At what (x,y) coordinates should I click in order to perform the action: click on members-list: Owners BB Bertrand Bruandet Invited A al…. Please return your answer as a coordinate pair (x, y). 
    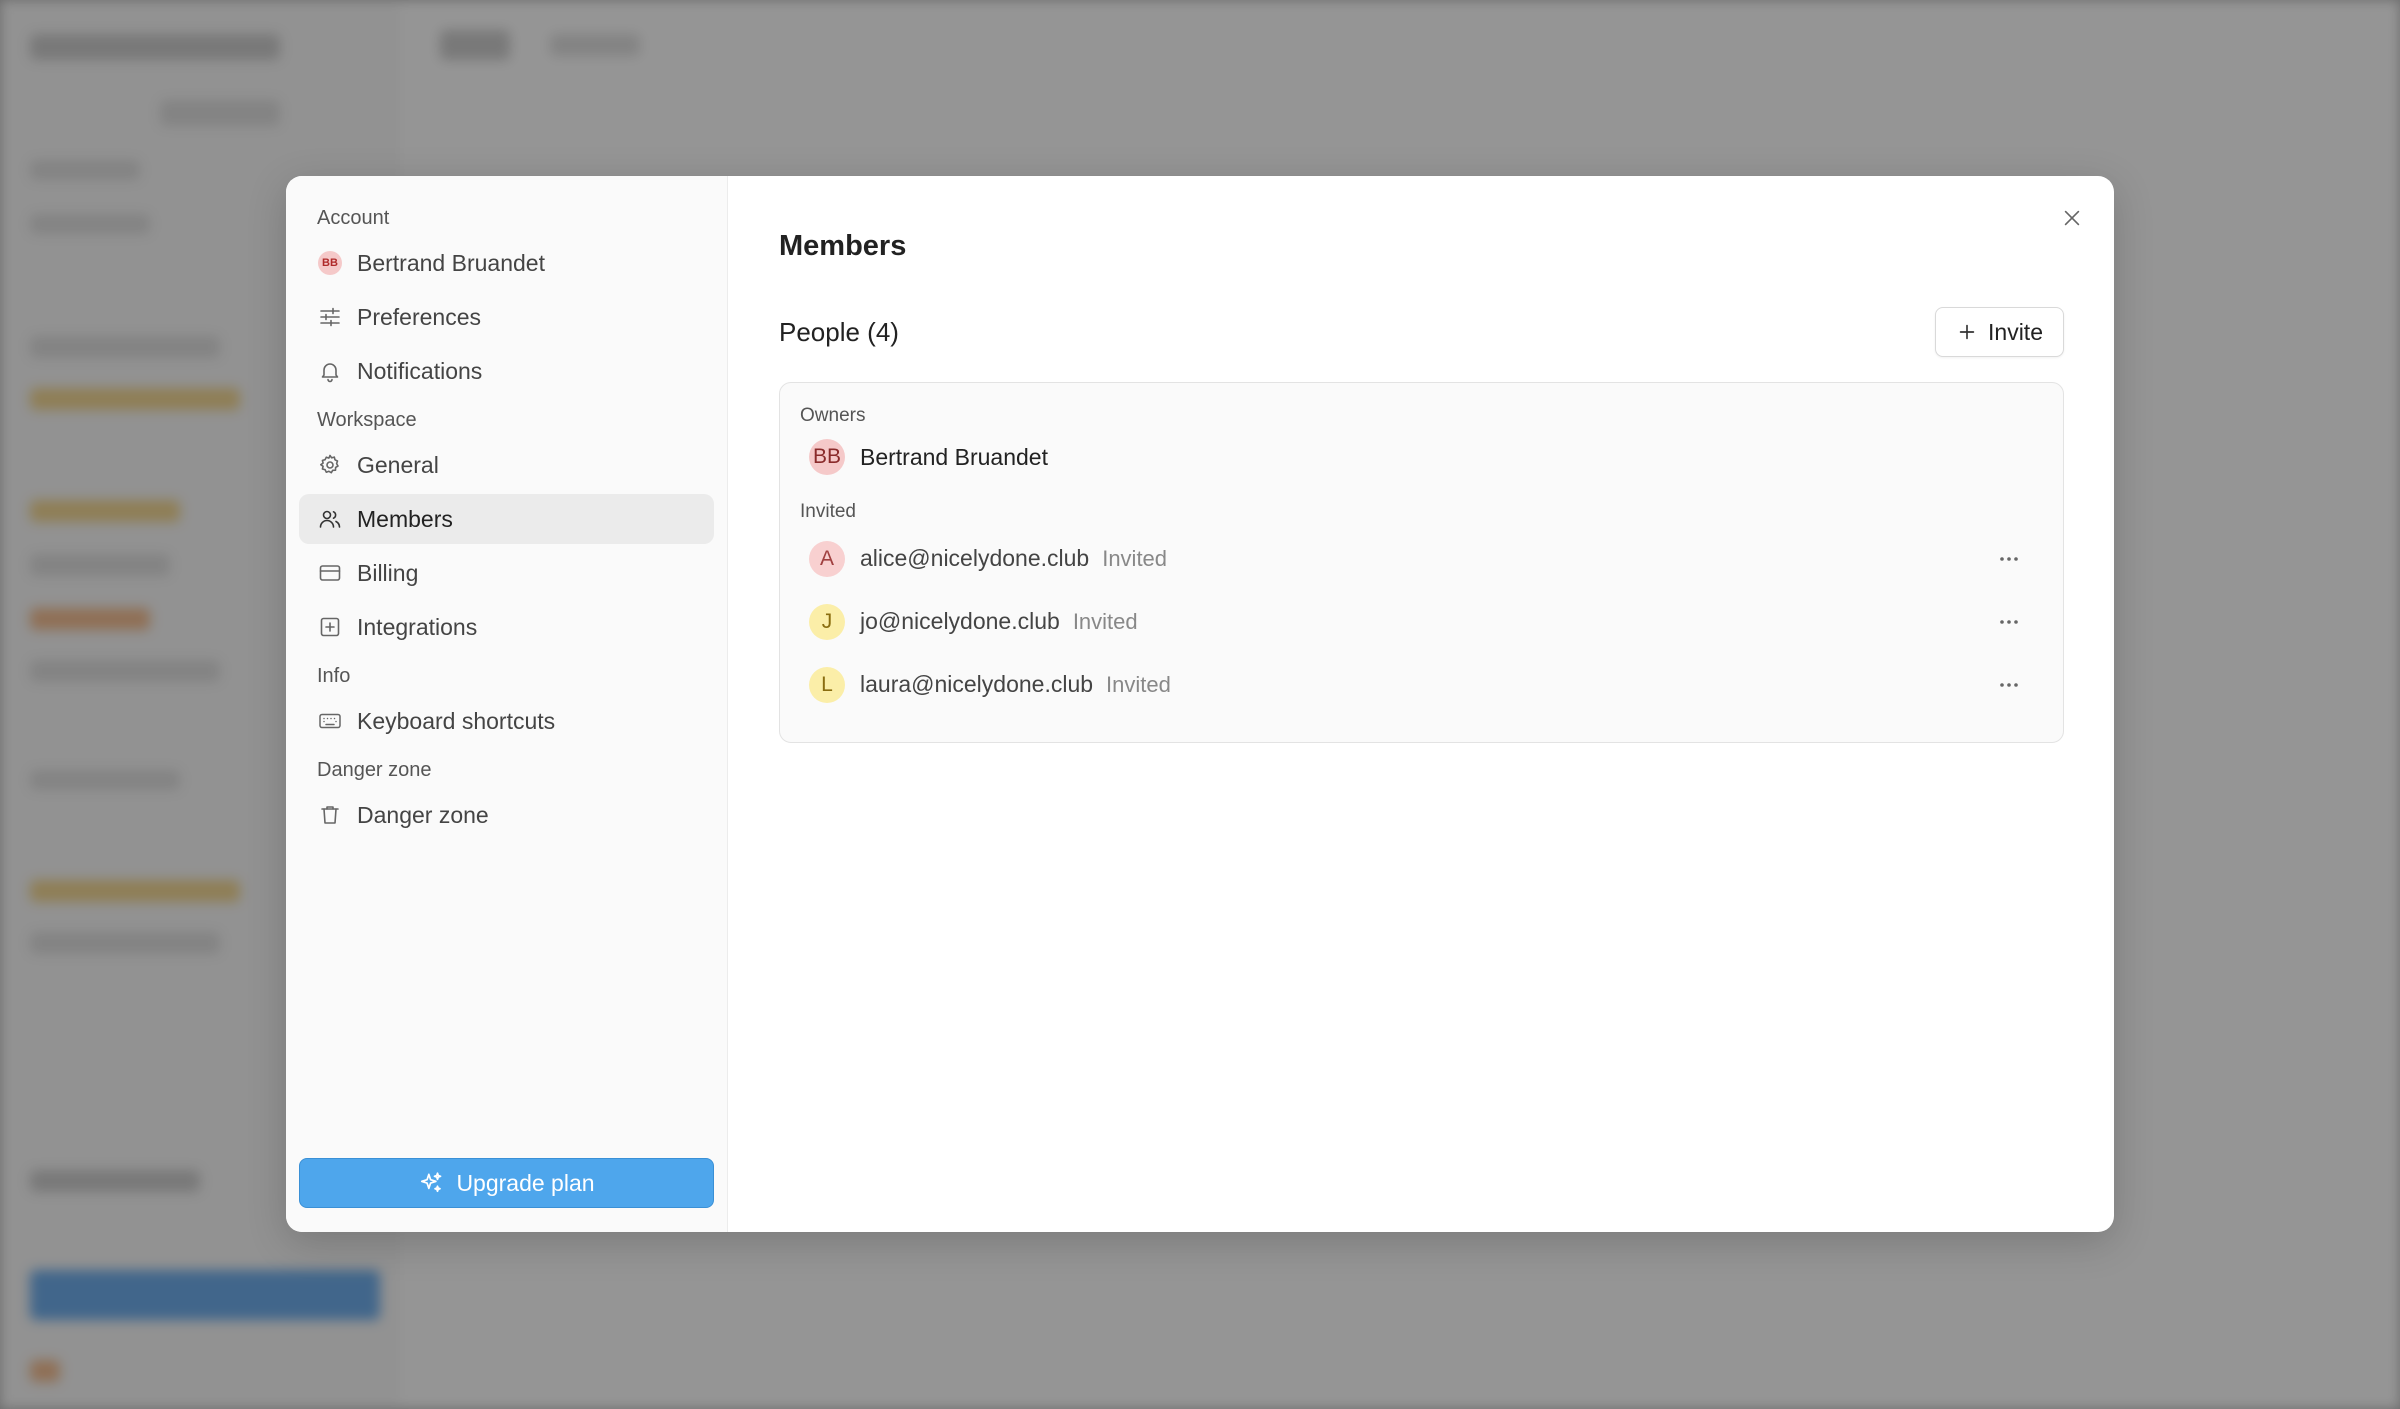
    Looking at the image, I should click on (1421, 562).